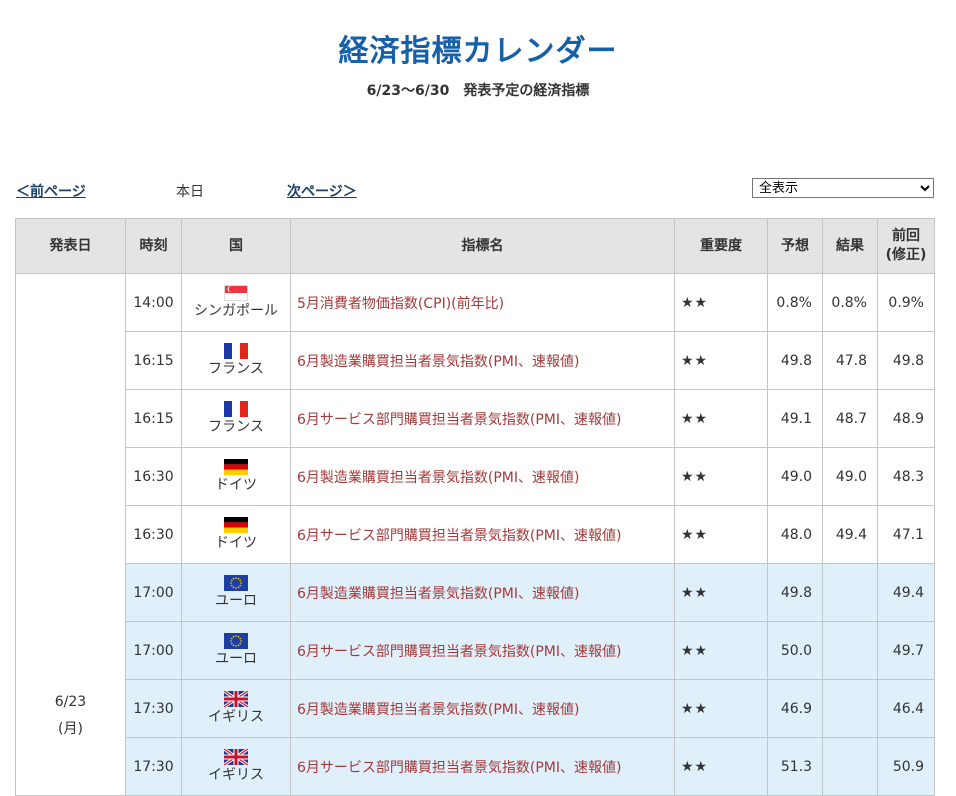 The image size is (956, 796). What do you see at coordinates (906, 418) in the screenshot?
I see `previous-value: 48.9` at bounding box center [906, 418].